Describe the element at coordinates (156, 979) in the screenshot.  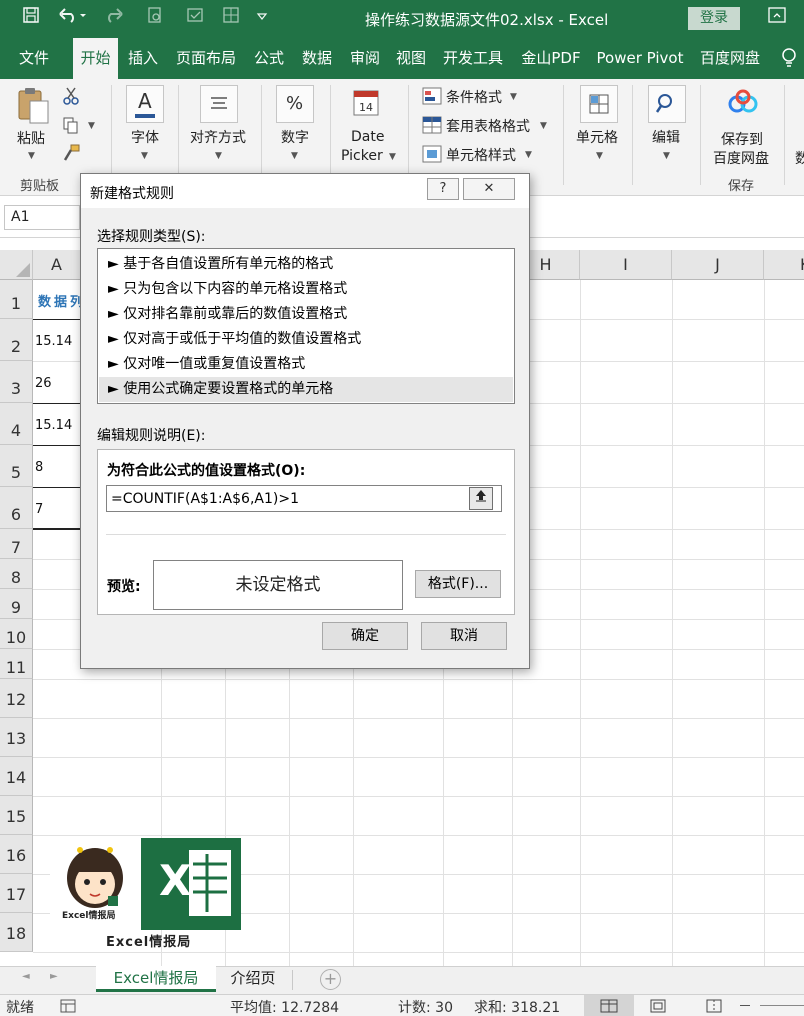
I see `sheet-tab-excel-info: Excel情报局` at that location.